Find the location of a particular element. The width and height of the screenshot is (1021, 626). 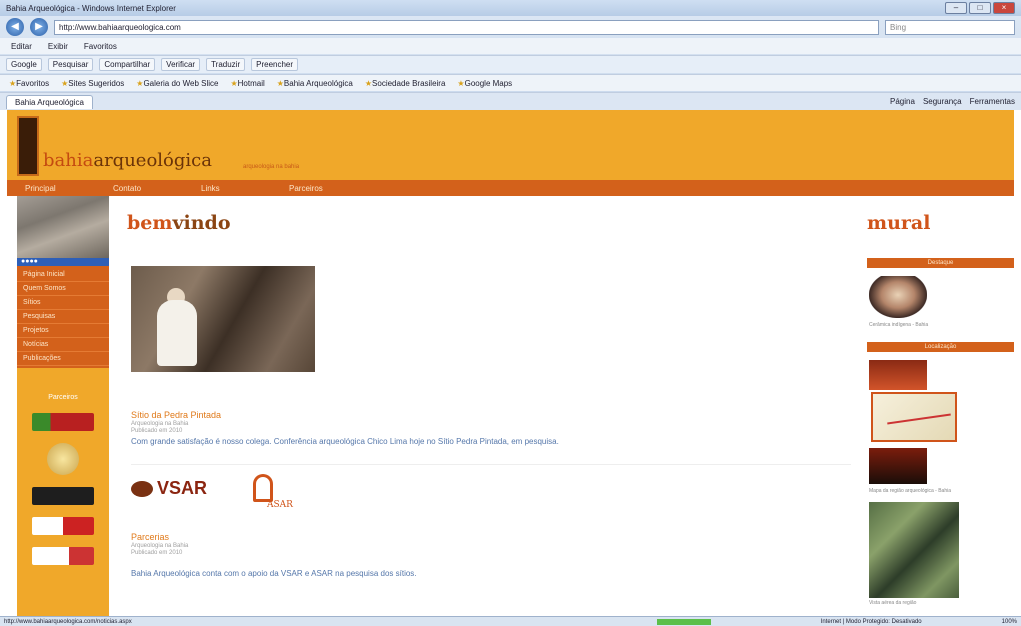

favorite-item: Hotmail is located at coordinates (247, 83).